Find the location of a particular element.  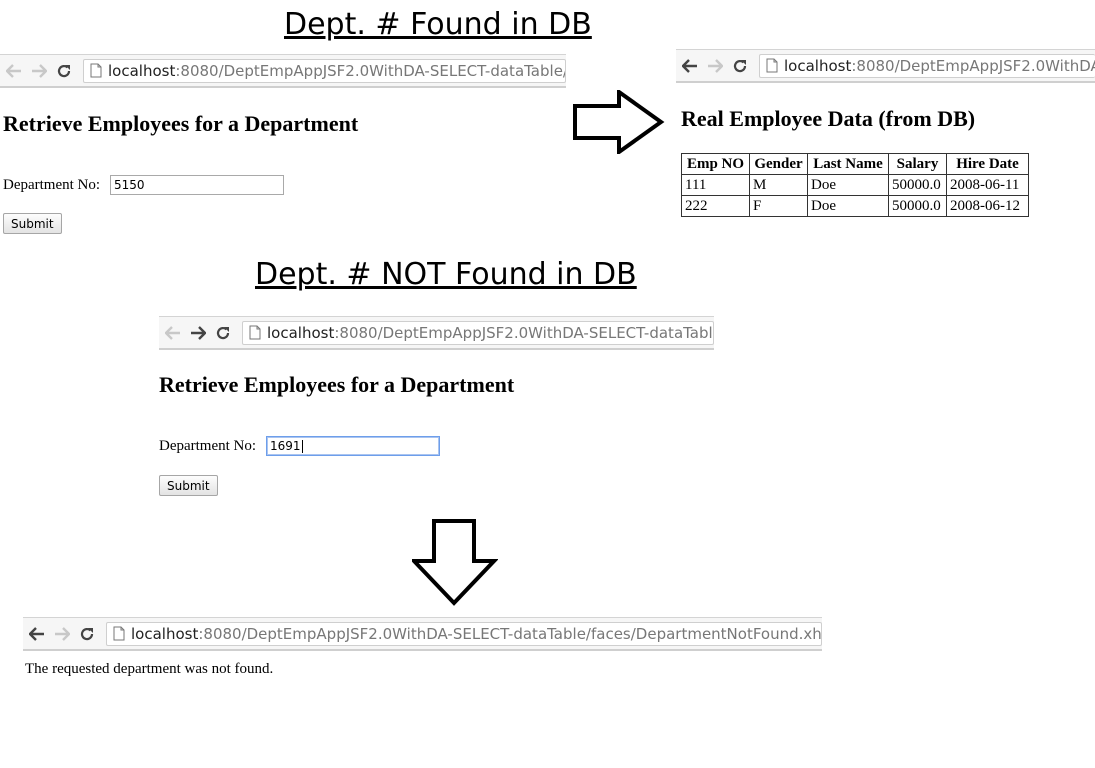

column-header: Emp NO is located at coordinates (715, 164).